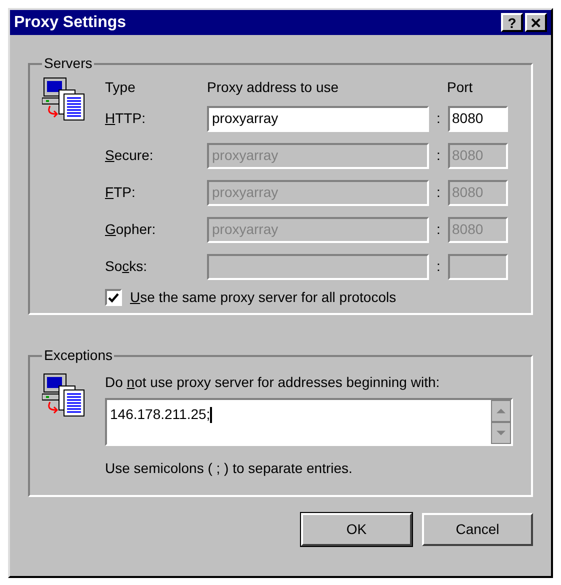  I want to click on group-title: Exceptions, so click(78, 355).